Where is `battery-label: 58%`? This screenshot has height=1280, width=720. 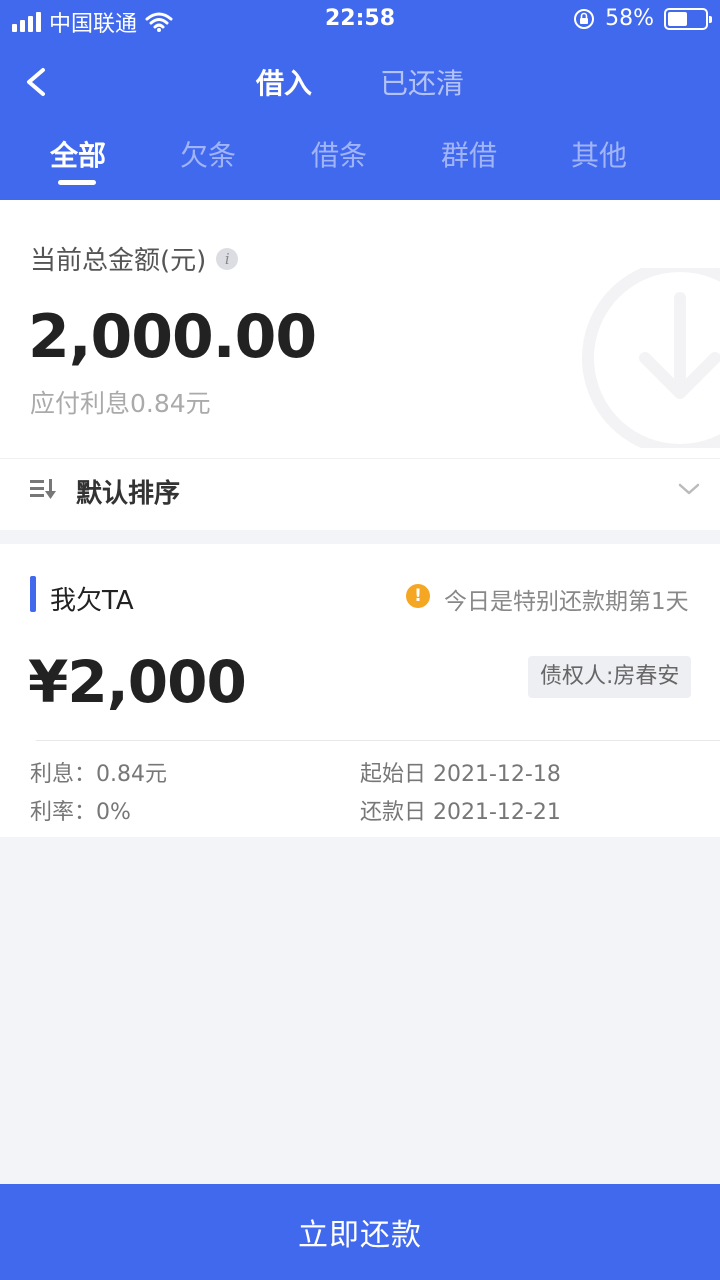
battery-label: 58% is located at coordinates (629, 18).